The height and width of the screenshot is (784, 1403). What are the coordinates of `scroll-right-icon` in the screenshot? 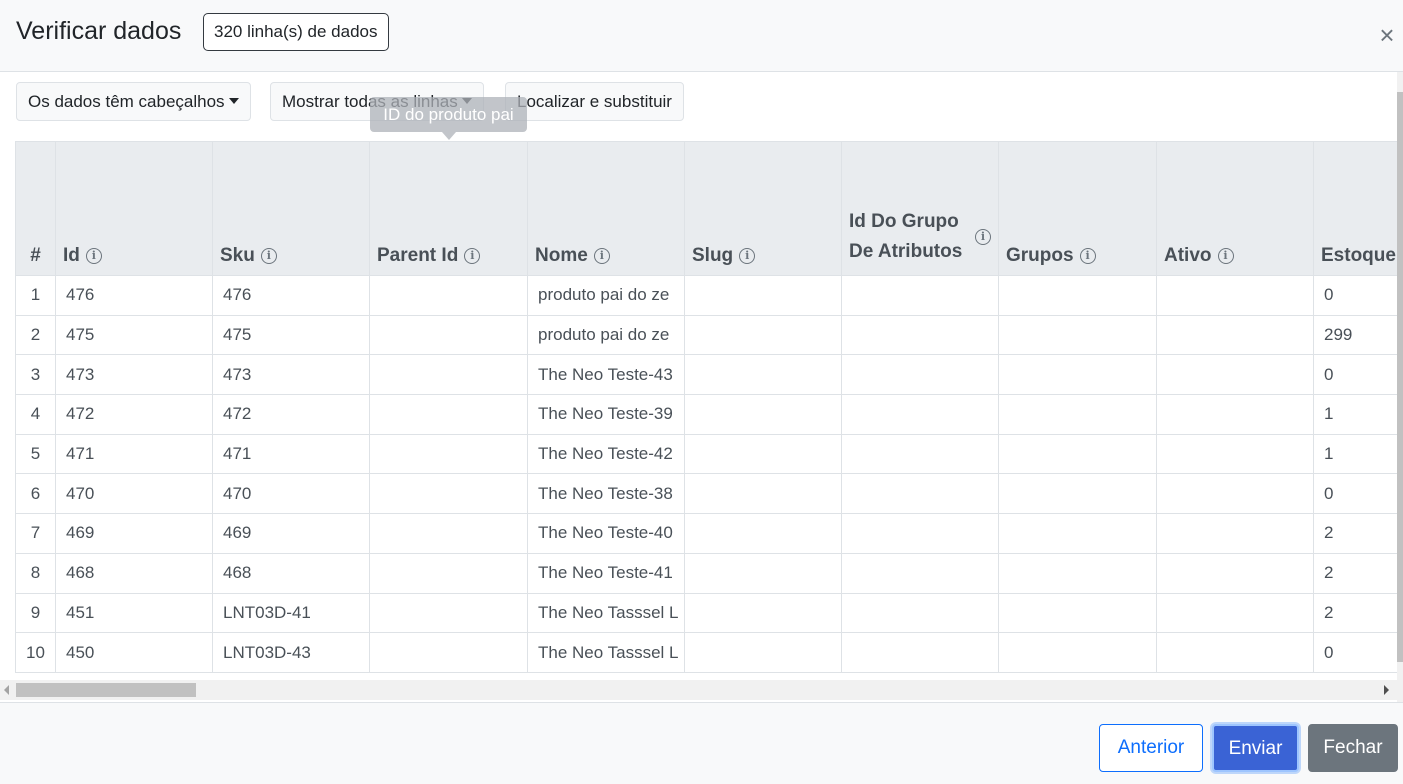 It's located at (1386, 690).